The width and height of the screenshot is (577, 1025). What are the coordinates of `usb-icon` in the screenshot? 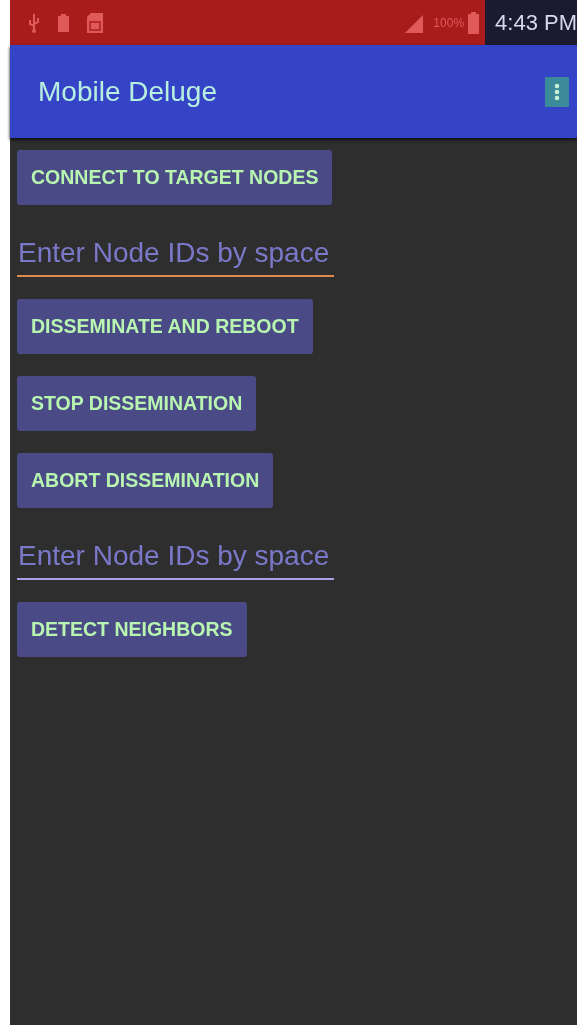 It's located at (34, 22).